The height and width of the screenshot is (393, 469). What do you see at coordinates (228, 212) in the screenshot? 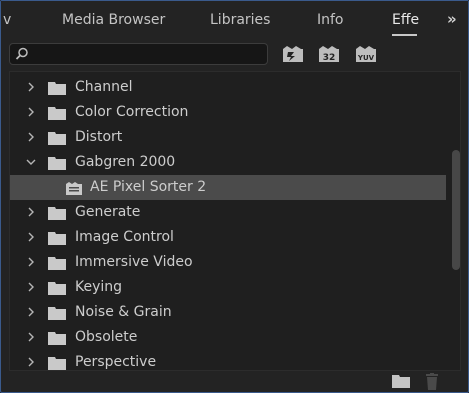
I see `tree-folder-generate: Generate` at bounding box center [228, 212].